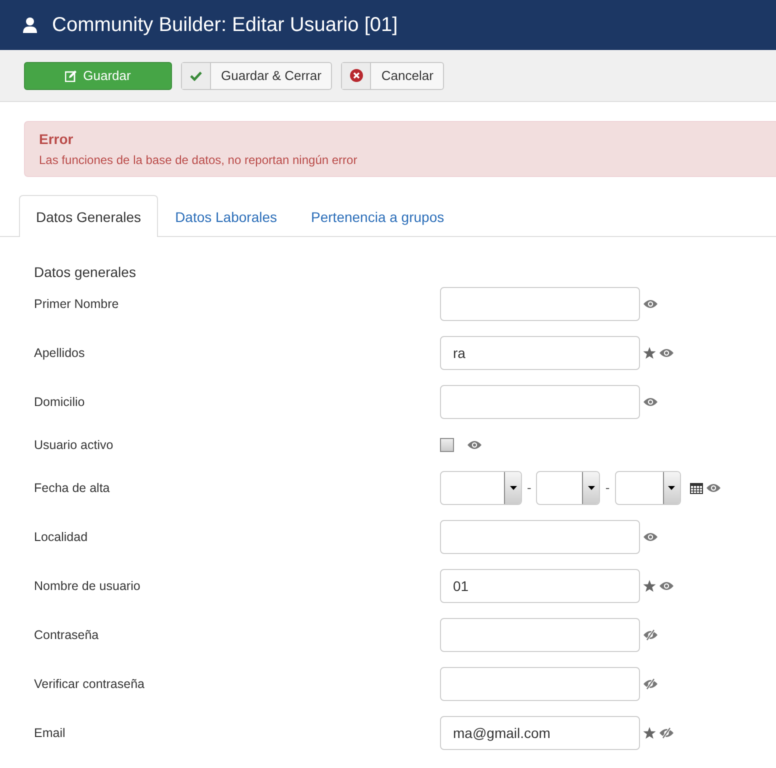 This screenshot has height=768, width=776. I want to click on page-title: Community Builder: Editar Usuario [01], so click(225, 25).